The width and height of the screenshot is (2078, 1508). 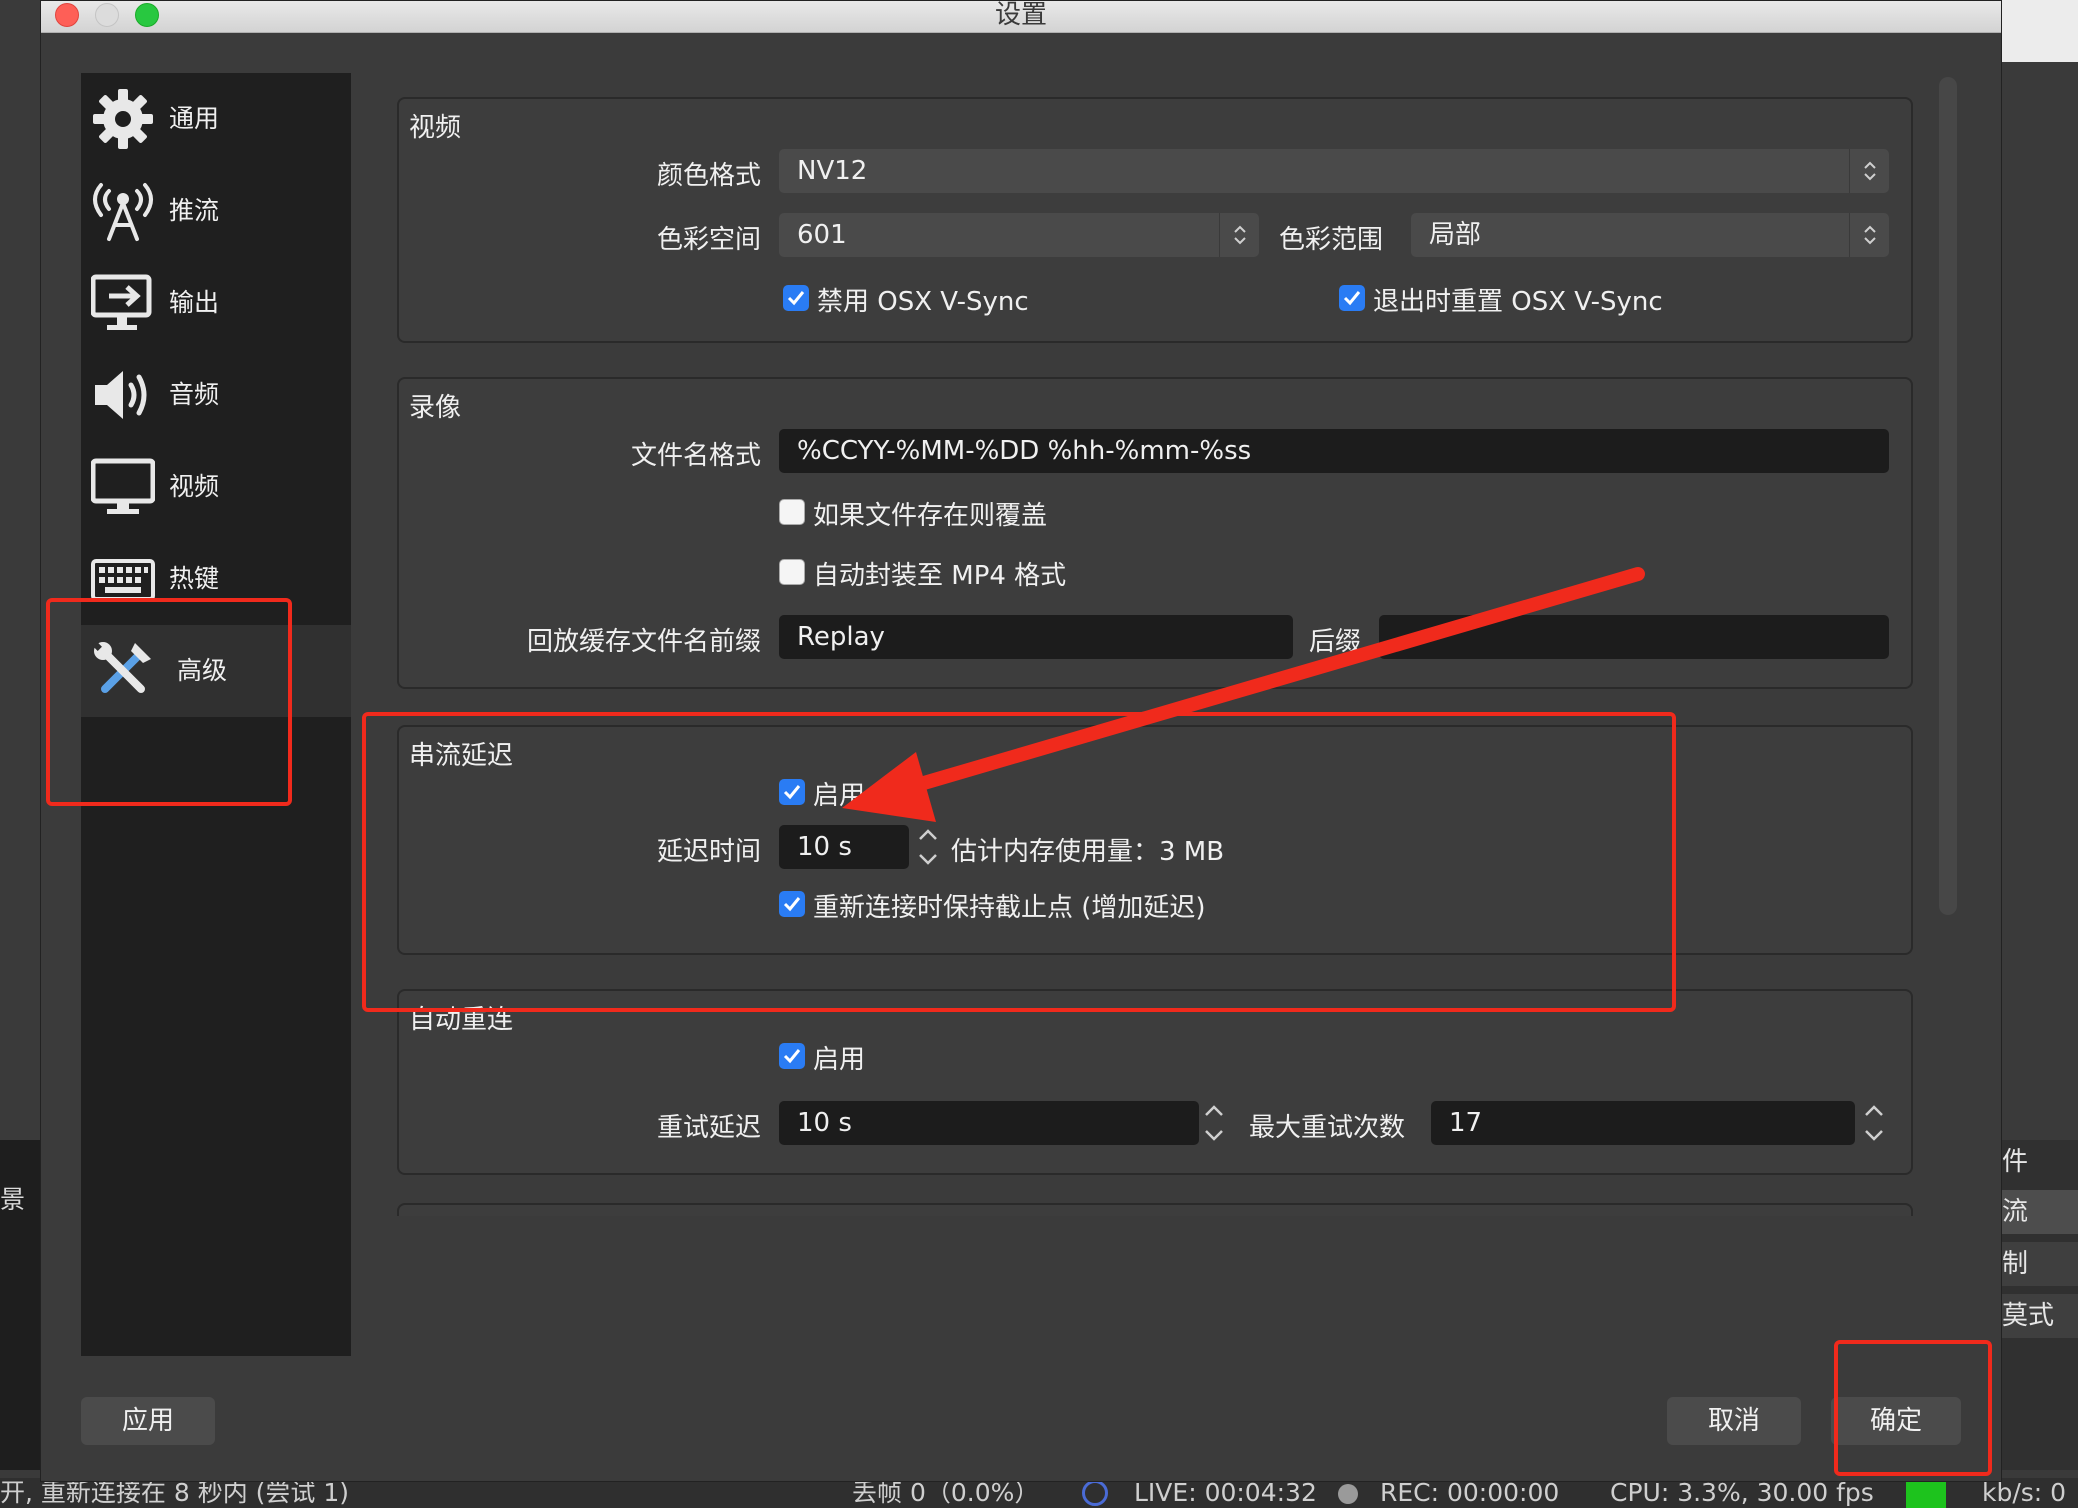 What do you see at coordinates (928, 847) in the screenshot?
I see `delay-duration-spinner` at bounding box center [928, 847].